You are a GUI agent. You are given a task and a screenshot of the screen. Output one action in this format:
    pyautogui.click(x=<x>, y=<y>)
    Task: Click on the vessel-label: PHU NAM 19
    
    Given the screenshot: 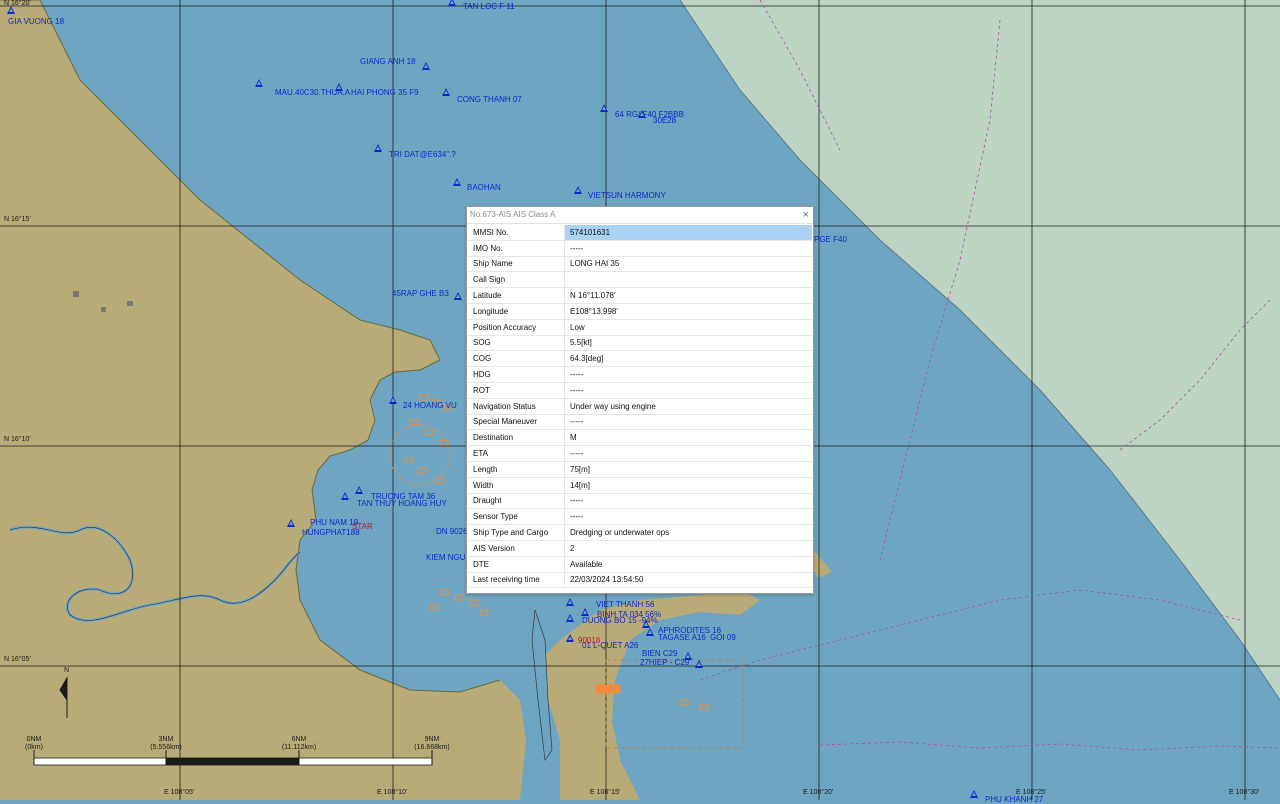 What is the action you would take?
    pyautogui.click(x=334, y=522)
    